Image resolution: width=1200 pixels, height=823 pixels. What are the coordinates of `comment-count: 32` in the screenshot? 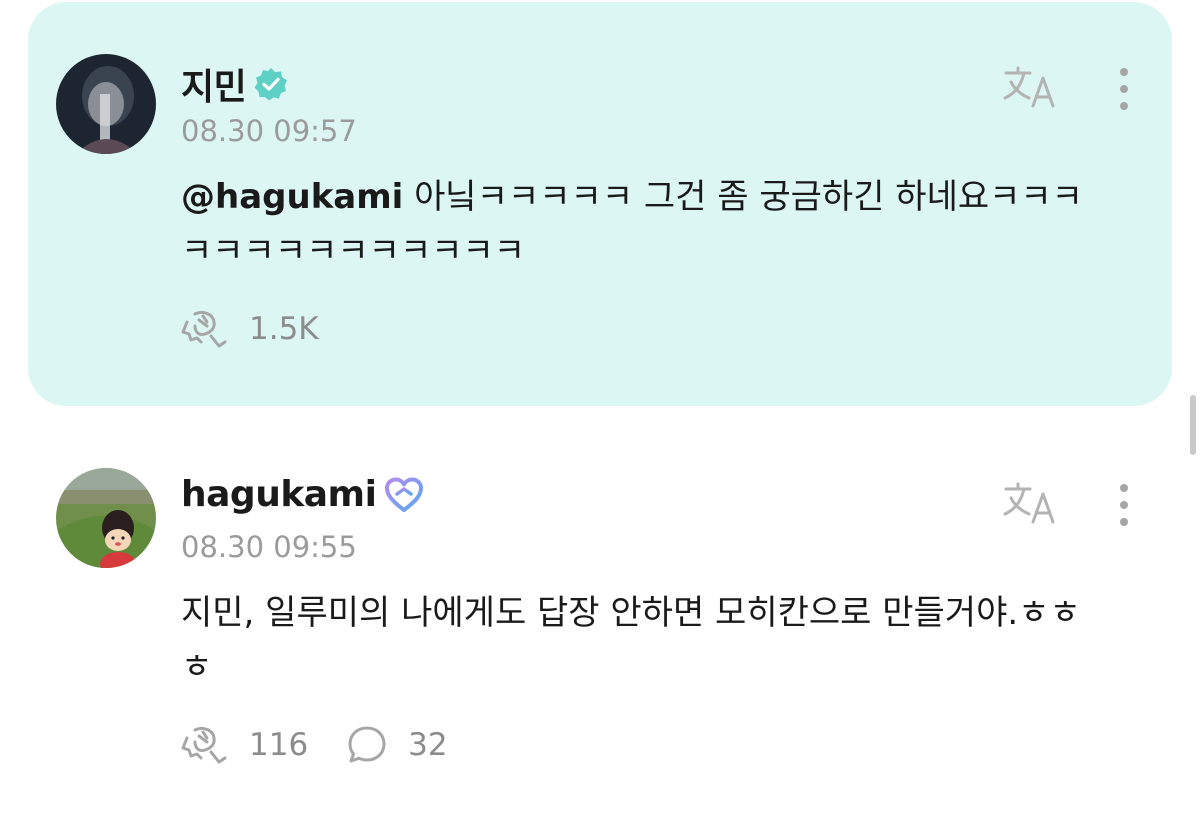 It's located at (428, 745).